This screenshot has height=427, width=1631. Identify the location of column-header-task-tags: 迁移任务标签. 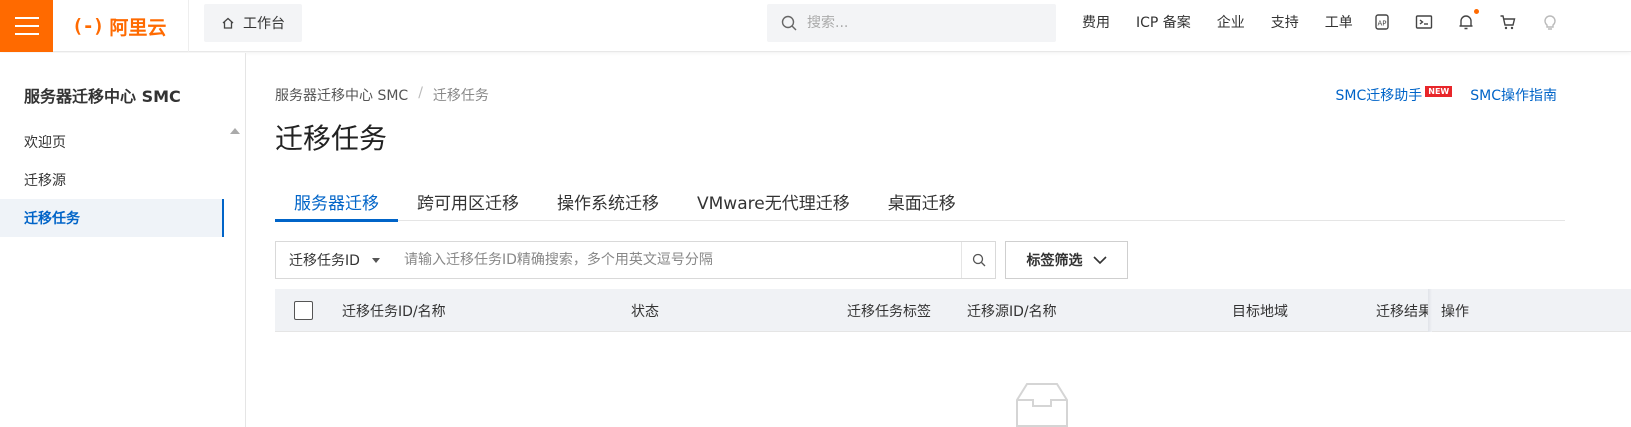
(889, 310).